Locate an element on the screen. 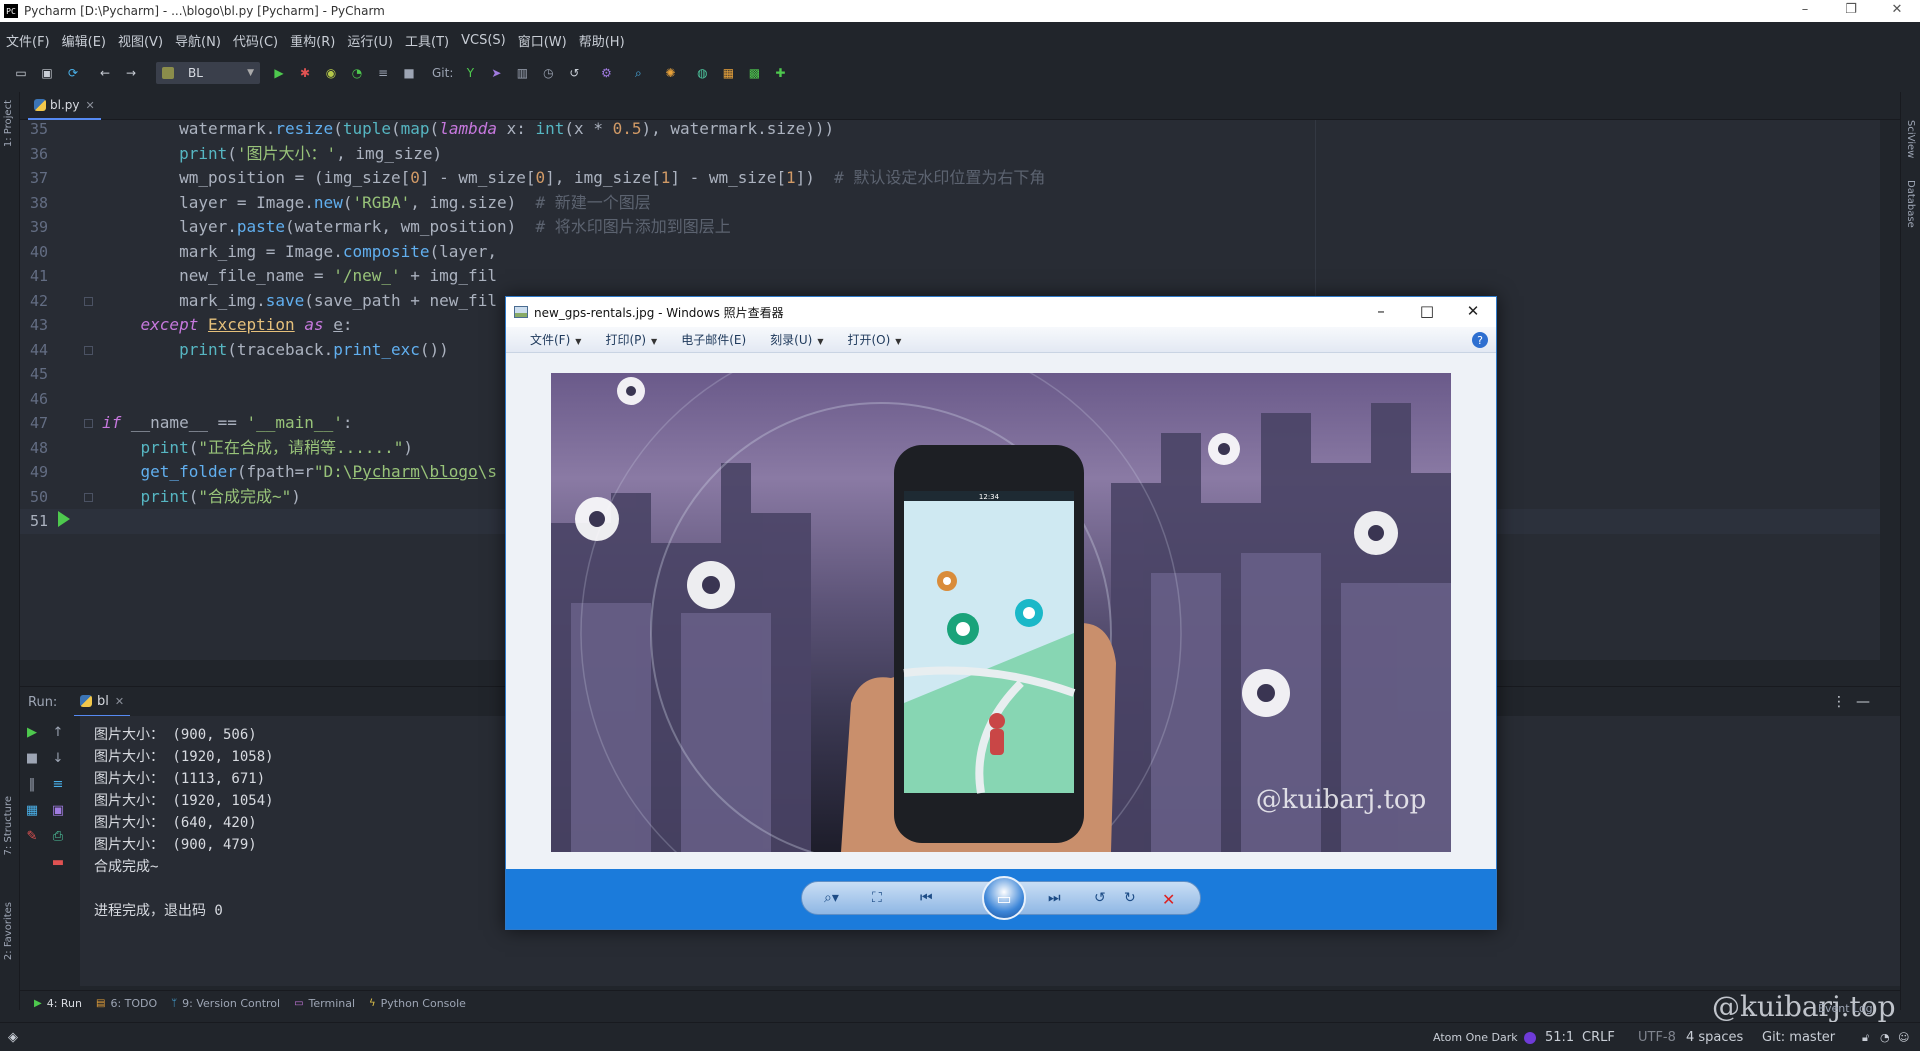 This screenshot has height=1051, width=1920. viewer-menu-email: 电子邮件(E) is located at coordinates (707, 339).